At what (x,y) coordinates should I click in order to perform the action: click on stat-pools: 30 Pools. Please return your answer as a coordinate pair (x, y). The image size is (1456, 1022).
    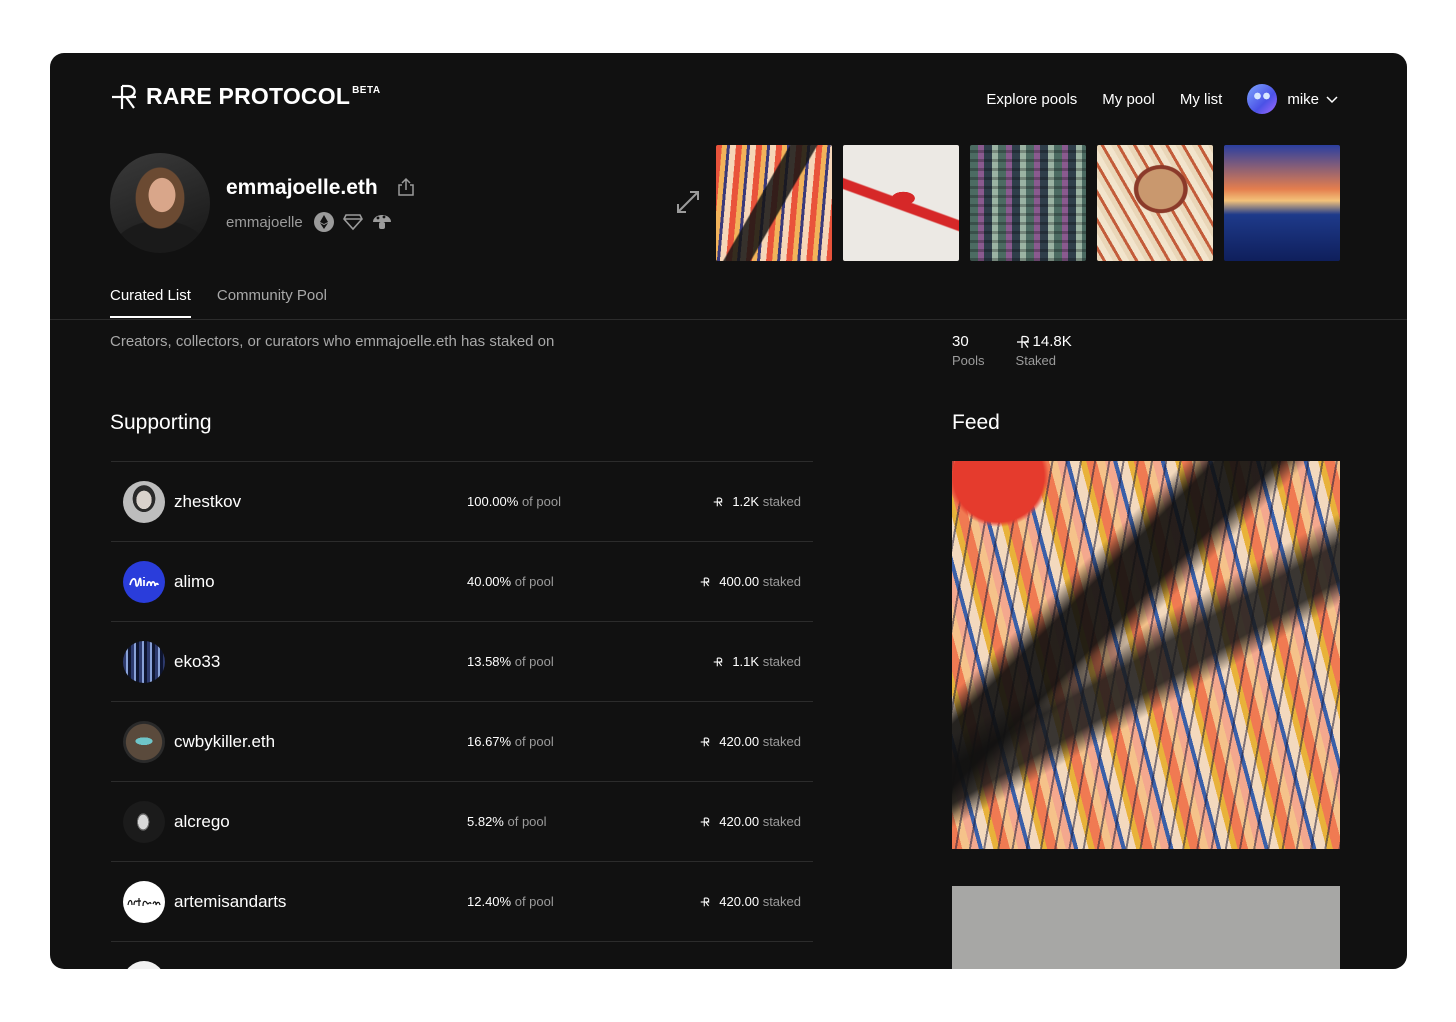
    Looking at the image, I should click on (968, 350).